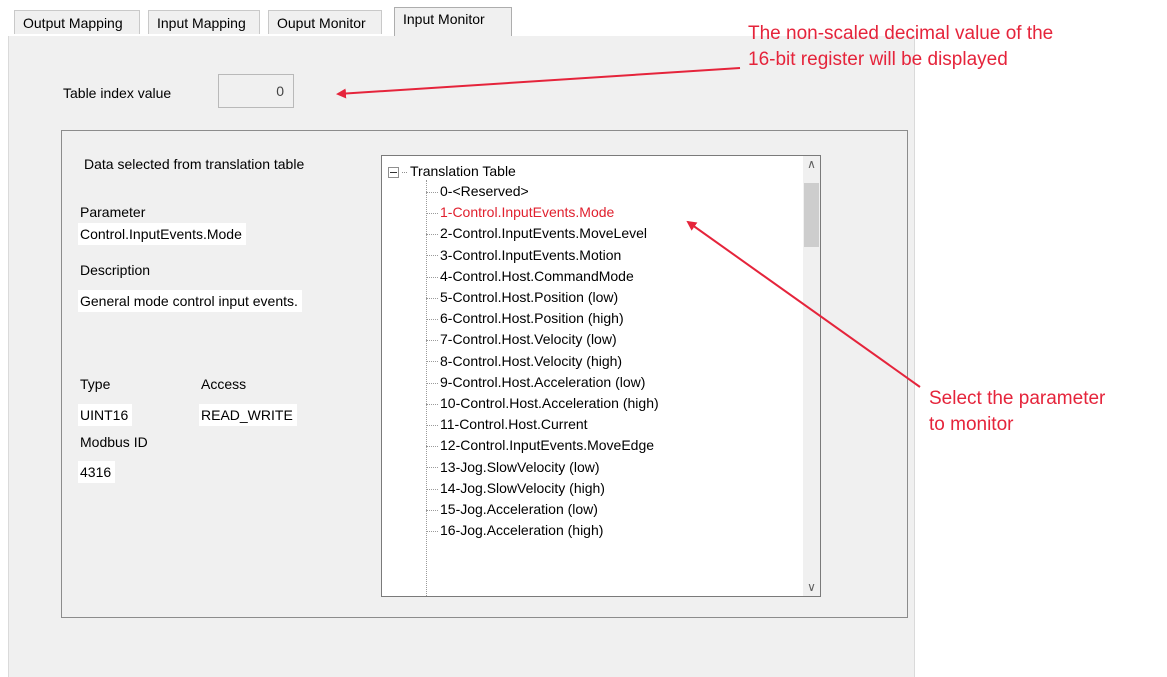 The height and width of the screenshot is (677, 1167). What do you see at coordinates (531, 254) in the screenshot?
I see `tree-item-label: 3-Control.InputEvents.Motion` at bounding box center [531, 254].